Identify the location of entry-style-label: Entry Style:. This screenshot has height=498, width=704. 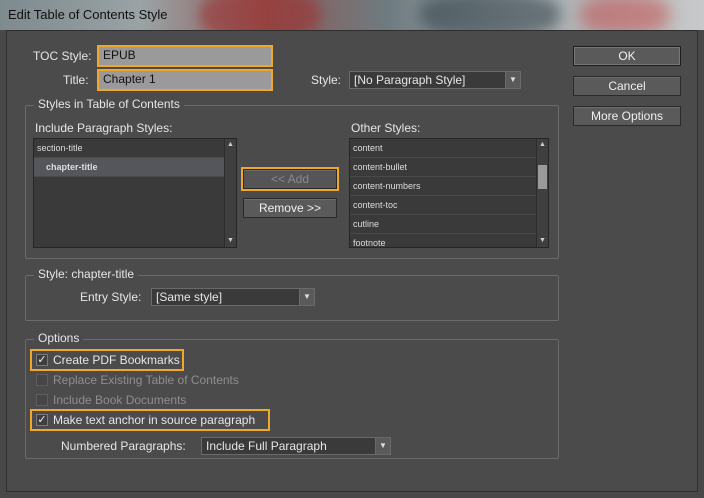
(111, 297).